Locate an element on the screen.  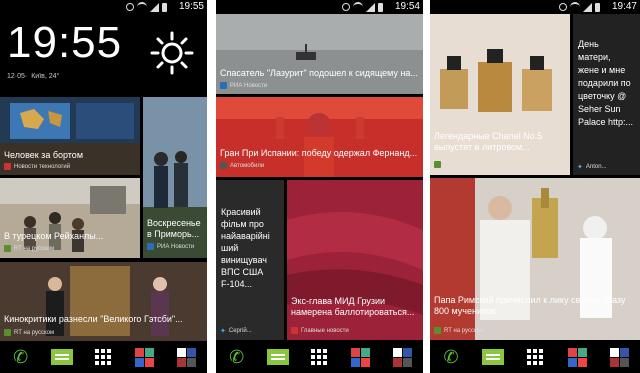
tile-source-label: Главные новости is located at coordinates (325, 330).